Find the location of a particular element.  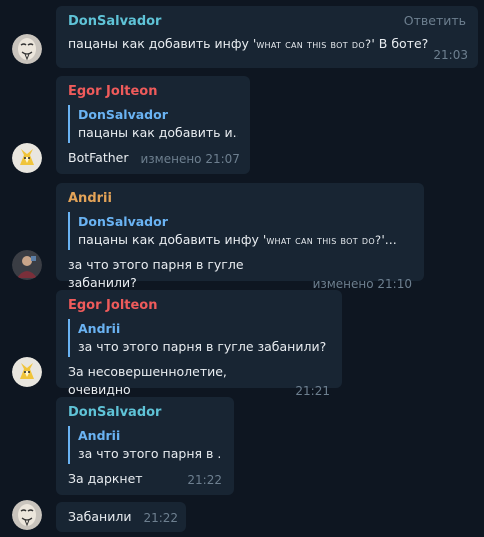

message-text: Забанили is located at coordinates (100, 516).